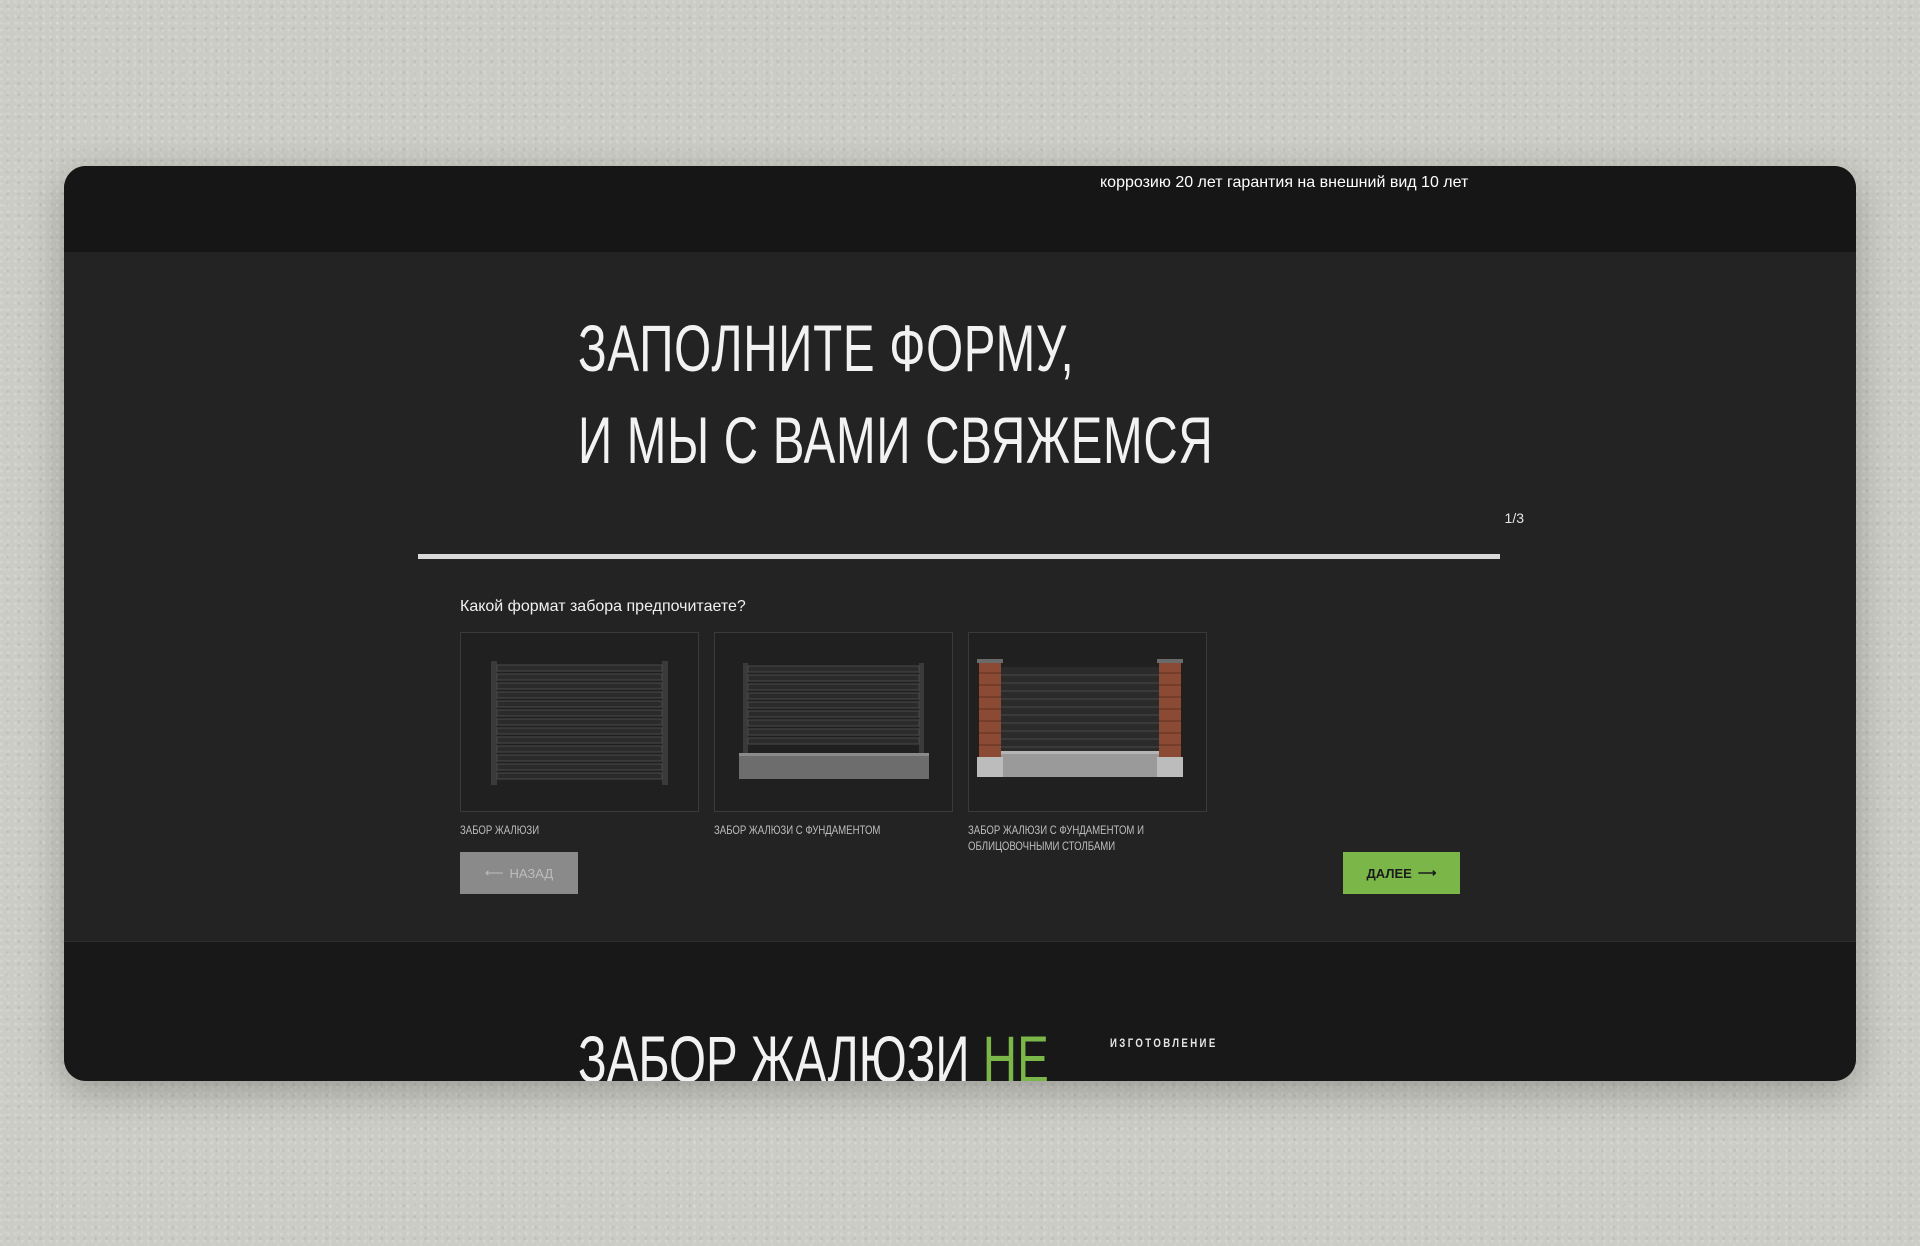 This screenshot has height=1246, width=1920. Describe the element at coordinates (1427, 872) in the screenshot. I see `arrow-right-icon: ⟶` at that location.